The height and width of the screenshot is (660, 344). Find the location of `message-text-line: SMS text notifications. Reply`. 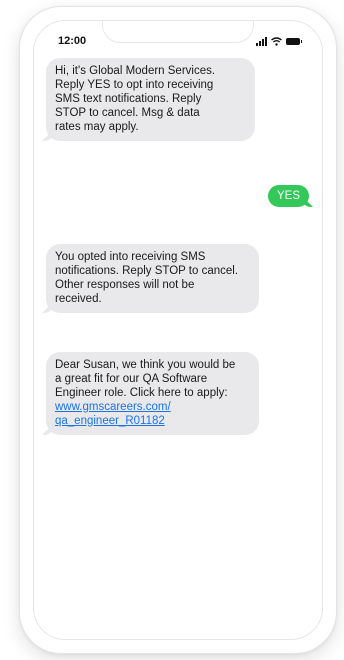

message-text-line: SMS text notifications. Reply is located at coordinates (128, 99).